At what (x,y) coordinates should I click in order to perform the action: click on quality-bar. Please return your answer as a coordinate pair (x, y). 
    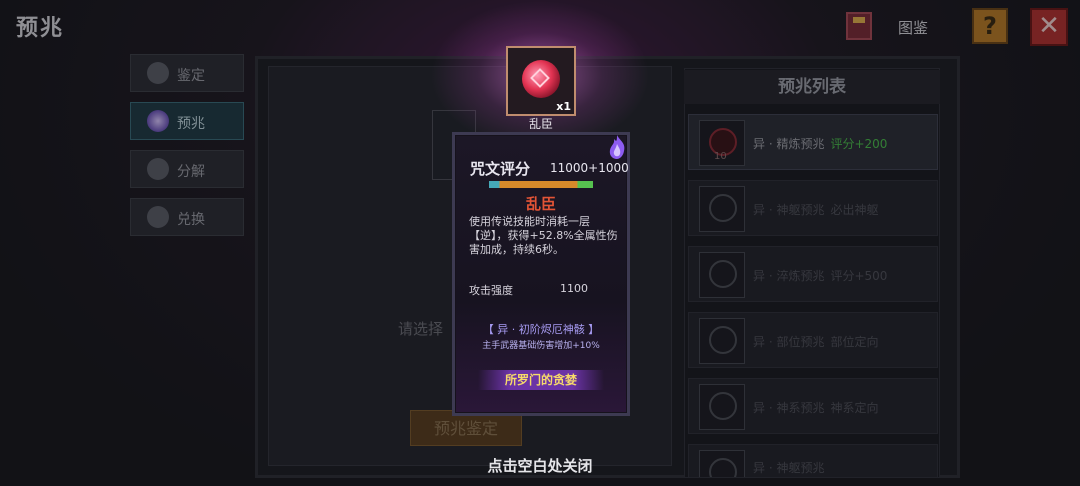
    Looking at the image, I should click on (541, 184).